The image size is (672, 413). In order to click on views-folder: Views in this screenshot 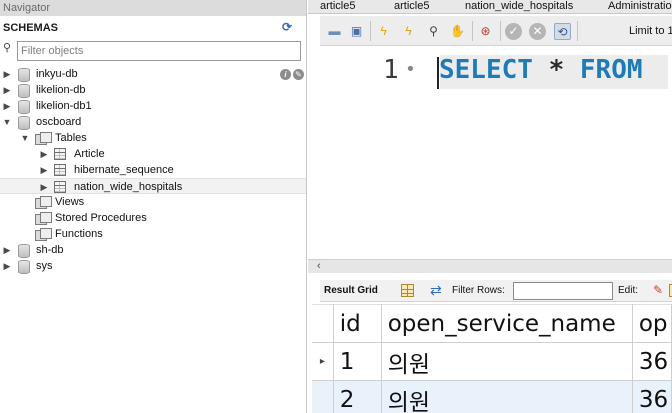, I will do `click(153, 202)`.